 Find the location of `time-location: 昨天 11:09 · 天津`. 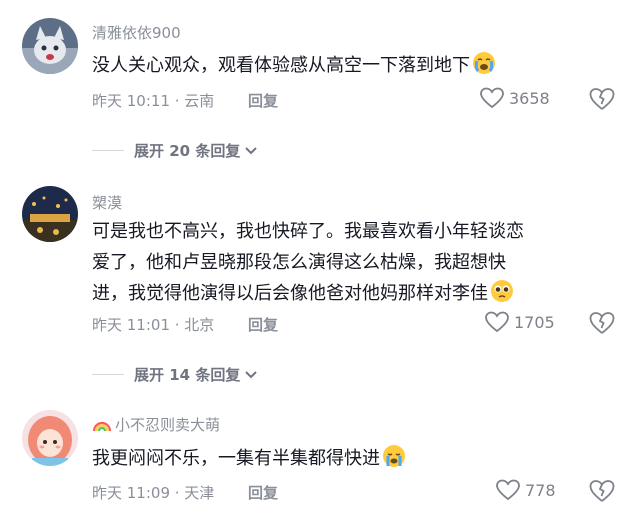

time-location: 昨天 11:09 · 天津 is located at coordinates (153, 493).